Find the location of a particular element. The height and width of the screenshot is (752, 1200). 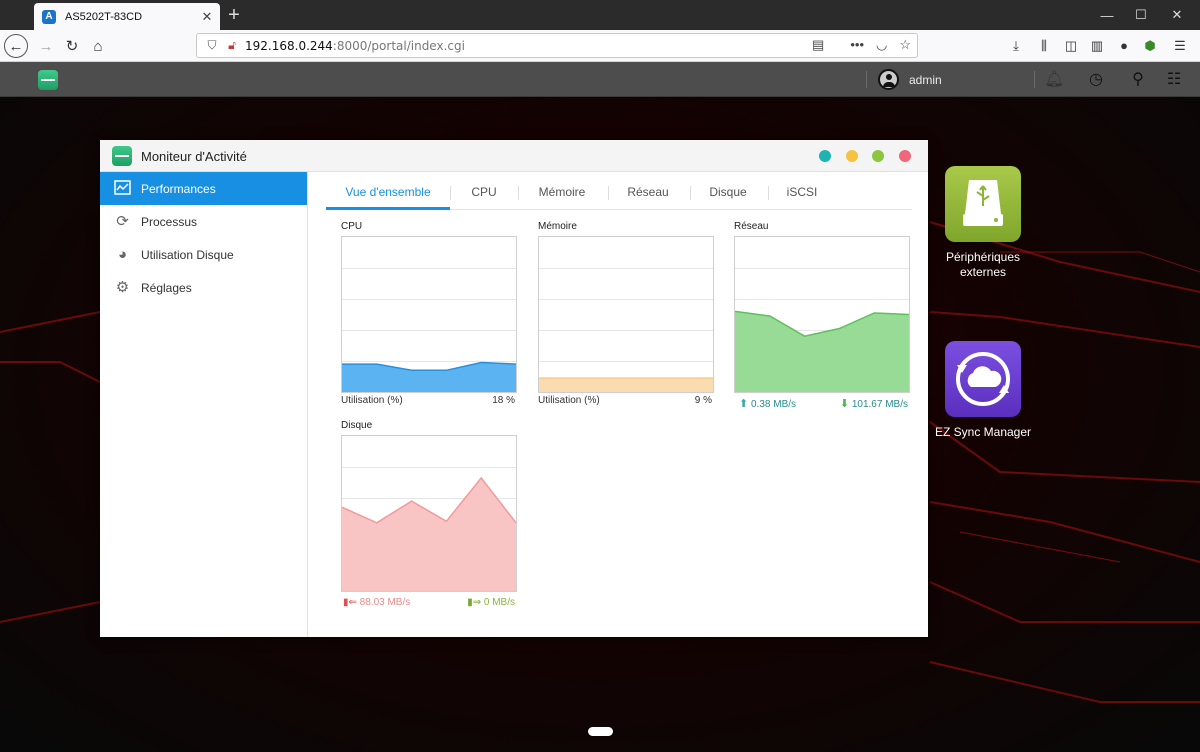

network-panel-title: Réseau is located at coordinates (751, 226).